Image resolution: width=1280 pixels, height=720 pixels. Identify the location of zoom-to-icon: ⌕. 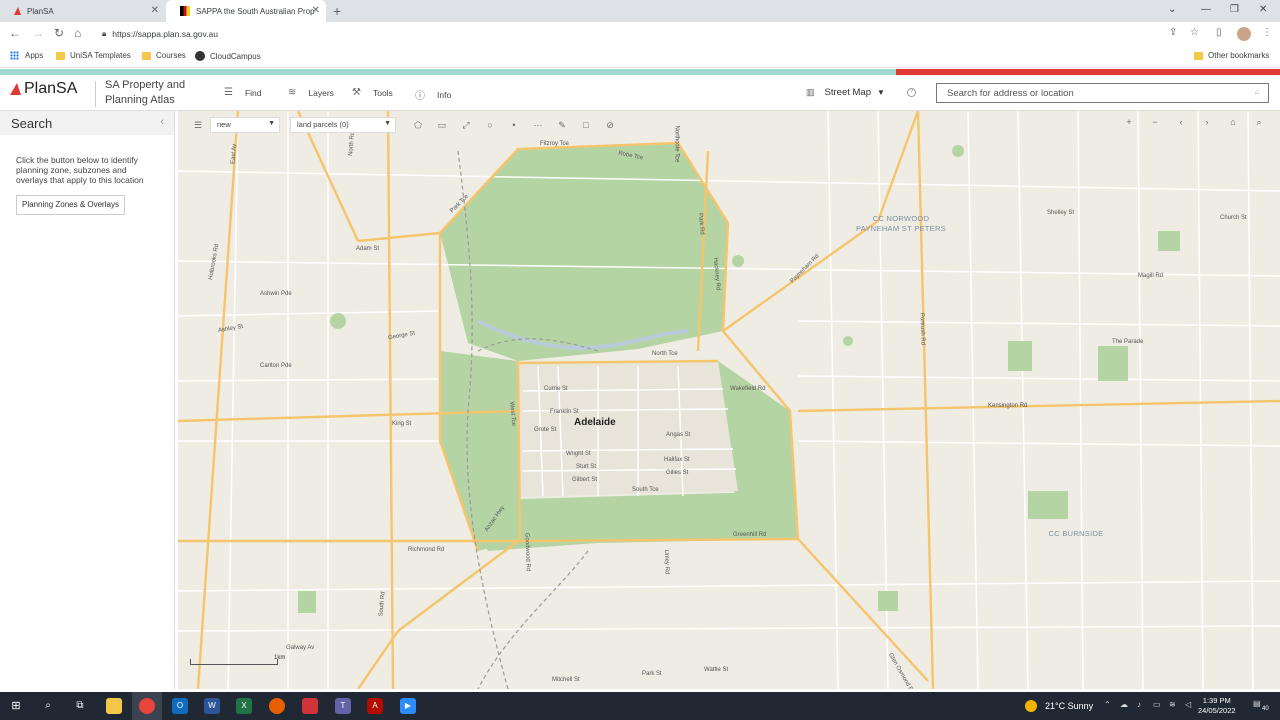
(1259, 122).